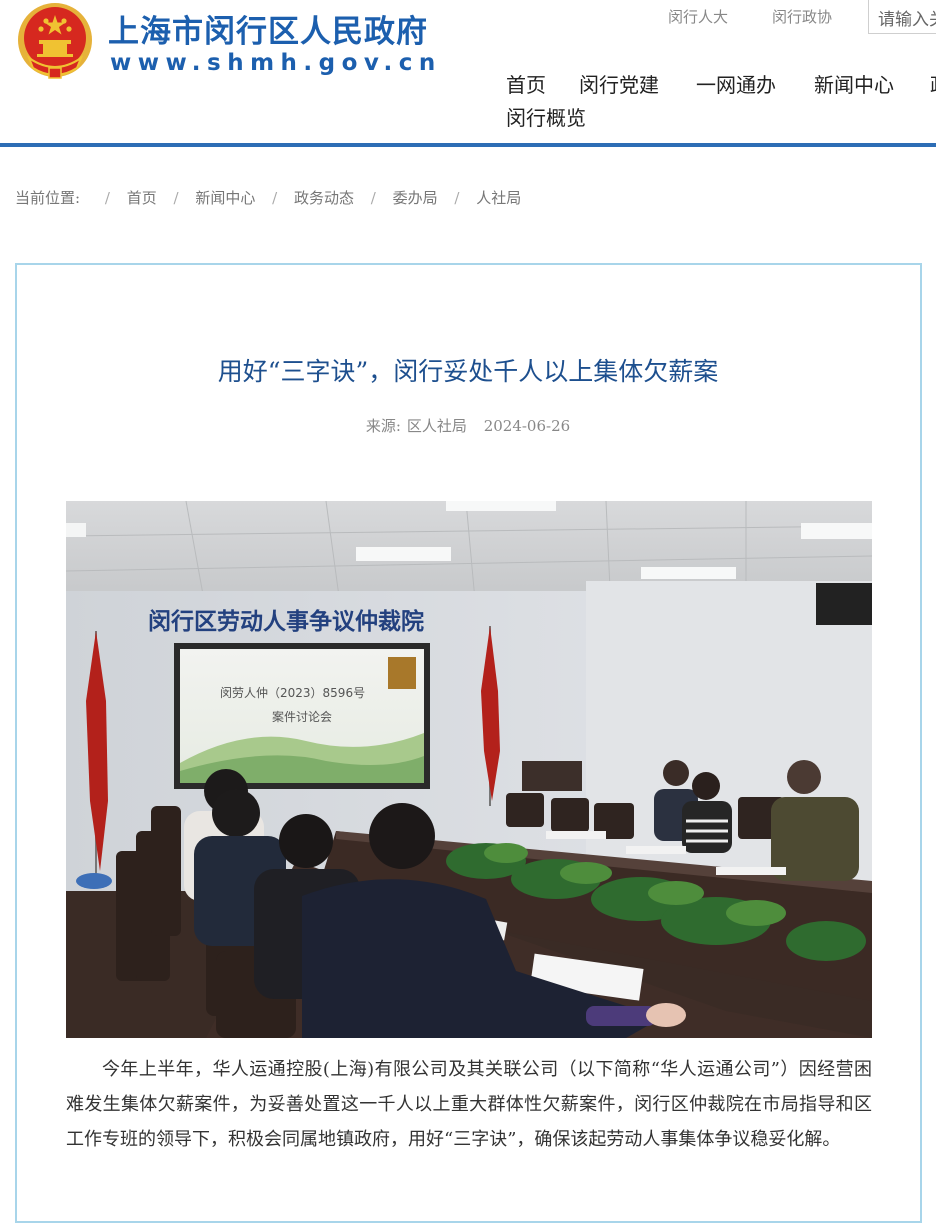 Image resolution: width=936 pixels, height=1223 pixels. I want to click on nav-home: 首页, so click(526, 83).